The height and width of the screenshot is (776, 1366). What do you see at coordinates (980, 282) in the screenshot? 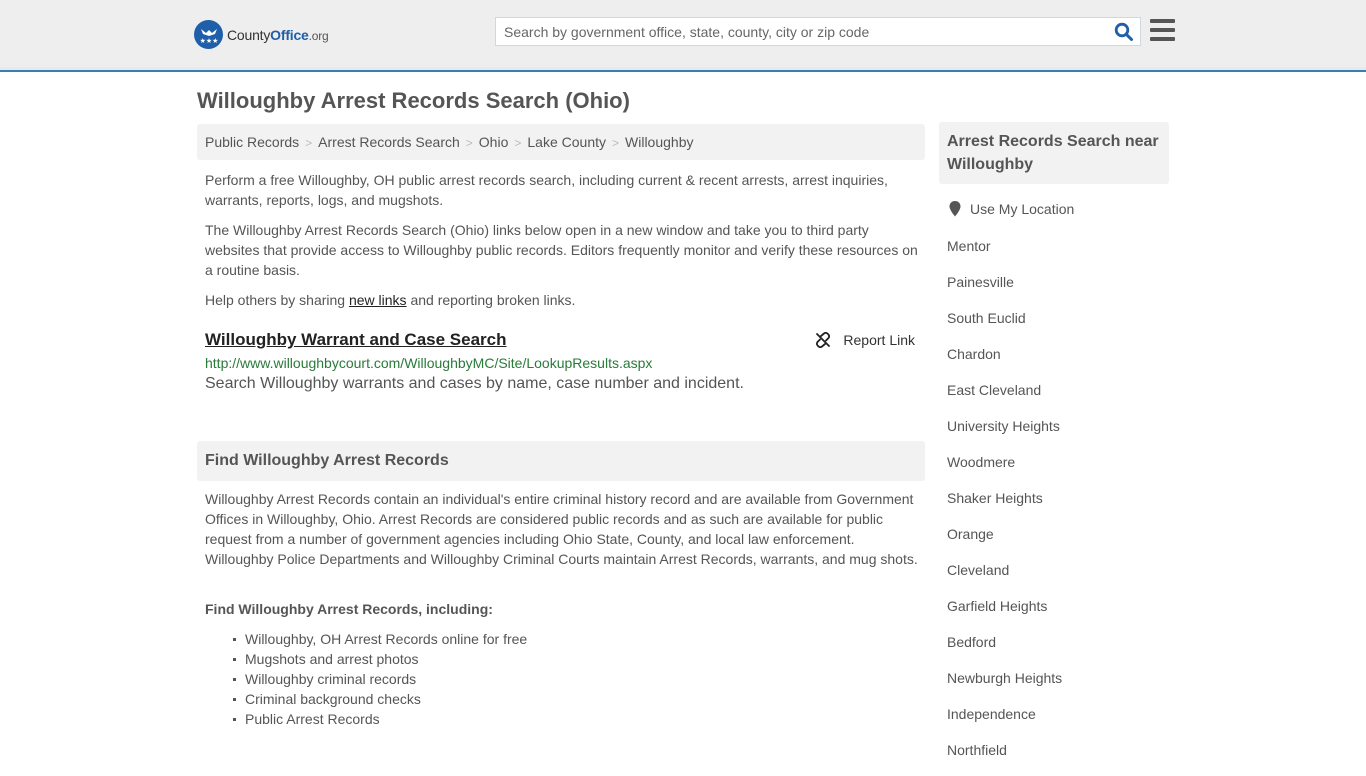
I see `nearby-city-link: Painesville` at bounding box center [980, 282].